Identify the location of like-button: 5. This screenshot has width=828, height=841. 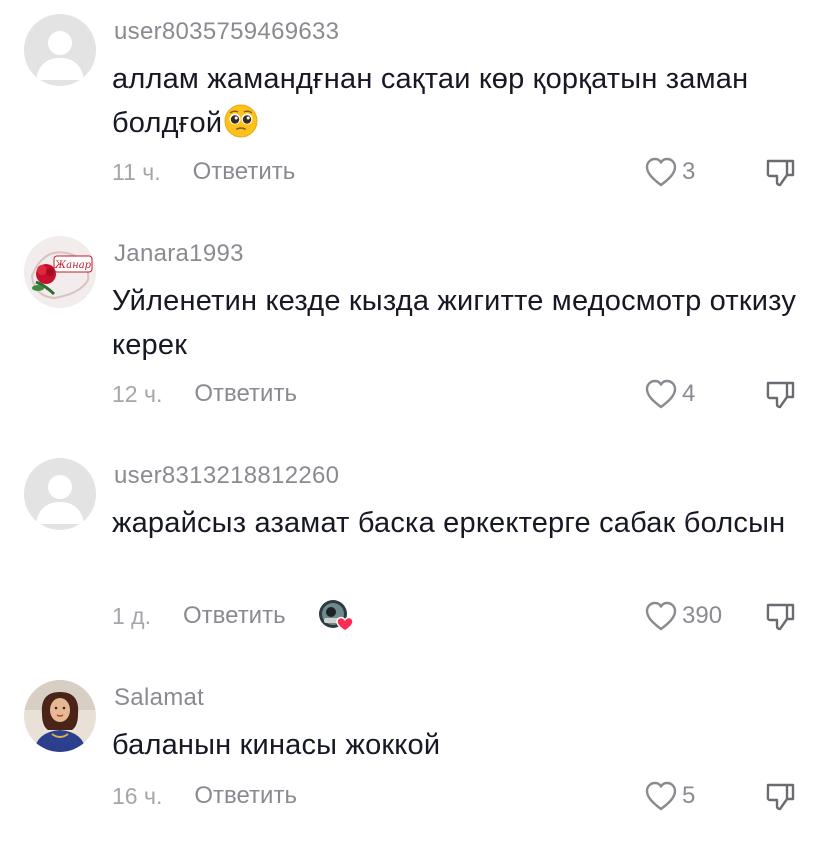
(669, 796).